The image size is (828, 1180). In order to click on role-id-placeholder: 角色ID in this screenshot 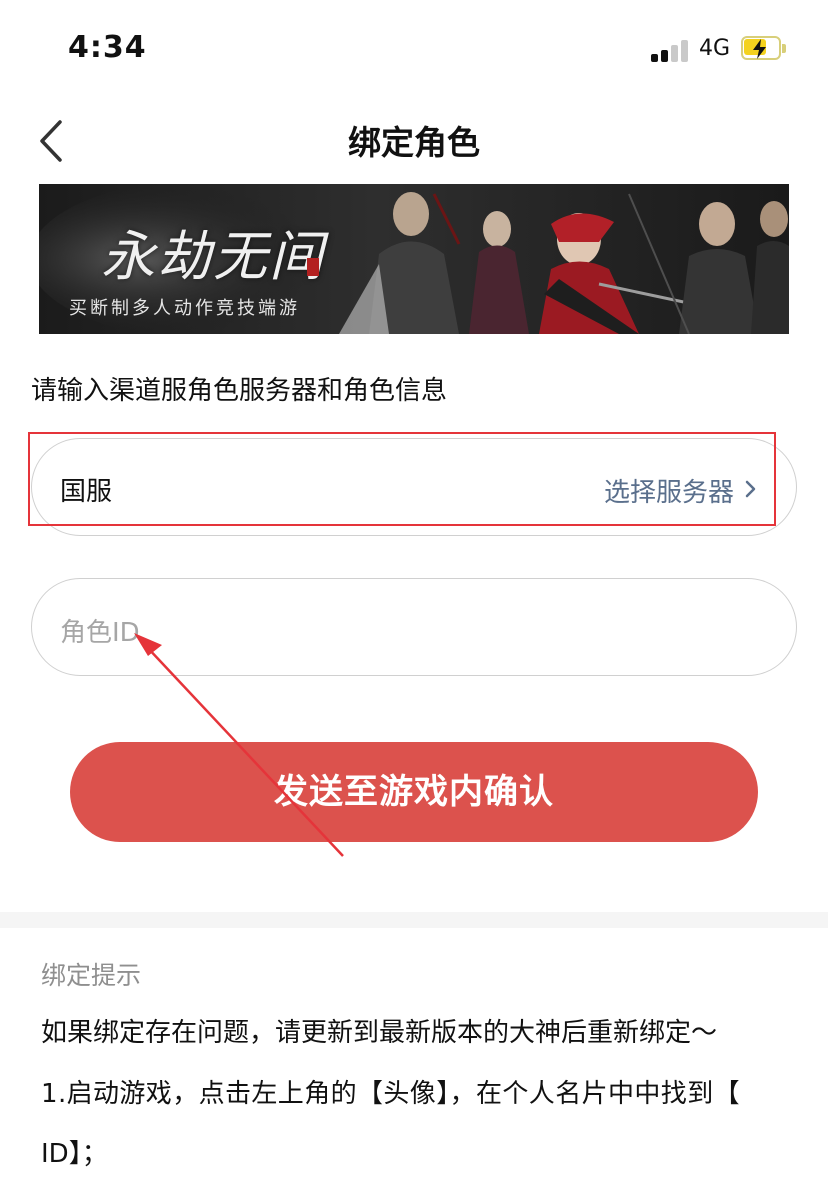, I will do `click(100, 633)`.